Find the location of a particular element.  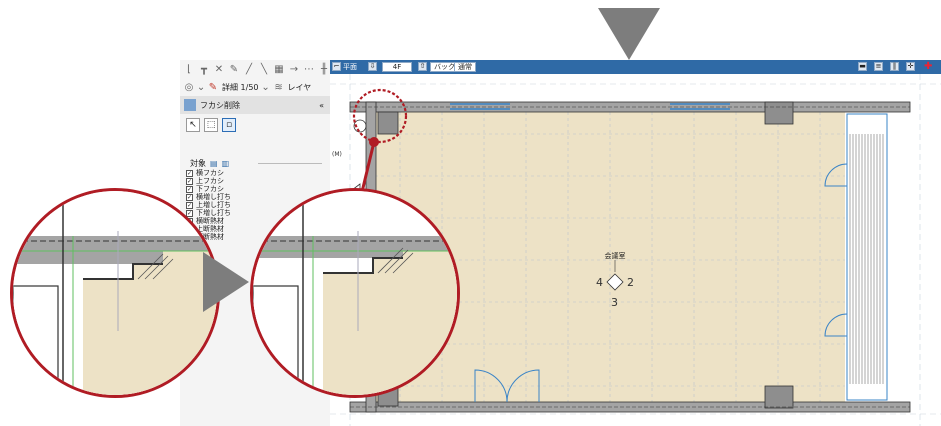

layout-icon: ▬ is located at coordinates (862, 66).